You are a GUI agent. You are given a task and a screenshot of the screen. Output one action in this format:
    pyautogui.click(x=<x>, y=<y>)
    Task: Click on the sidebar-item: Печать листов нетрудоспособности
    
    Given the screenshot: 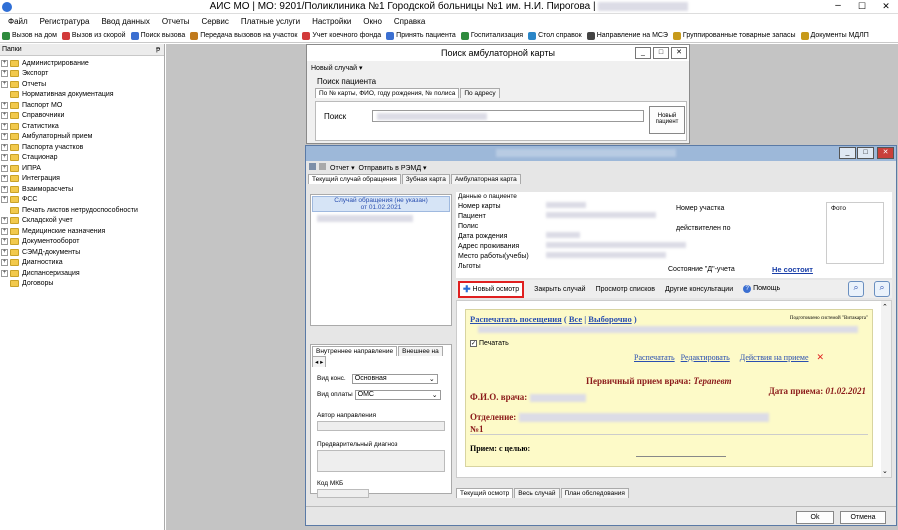 What is the action you would take?
    pyautogui.click(x=82, y=210)
    